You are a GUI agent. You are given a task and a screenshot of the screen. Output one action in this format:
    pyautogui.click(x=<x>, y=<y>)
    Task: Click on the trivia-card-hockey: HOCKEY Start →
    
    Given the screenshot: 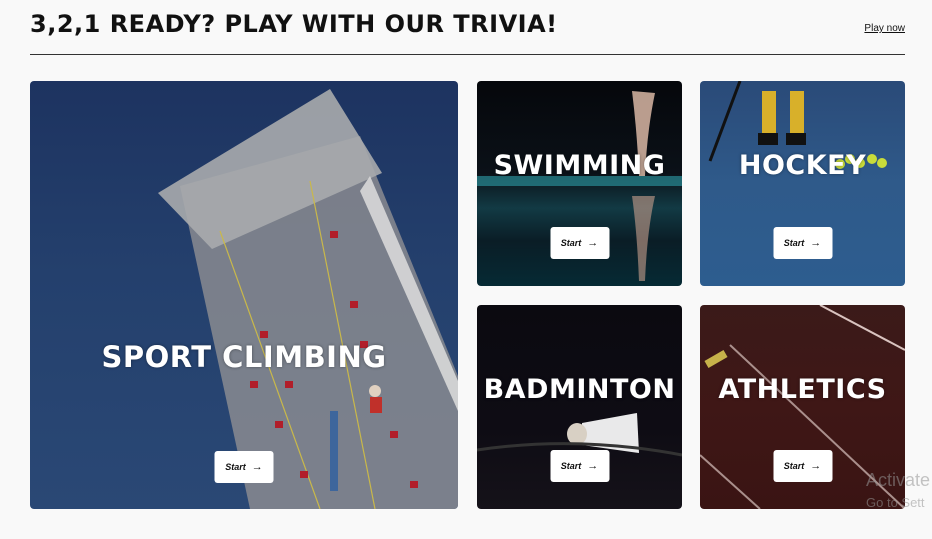 What is the action you would take?
    pyautogui.click(x=802, y=183)
    